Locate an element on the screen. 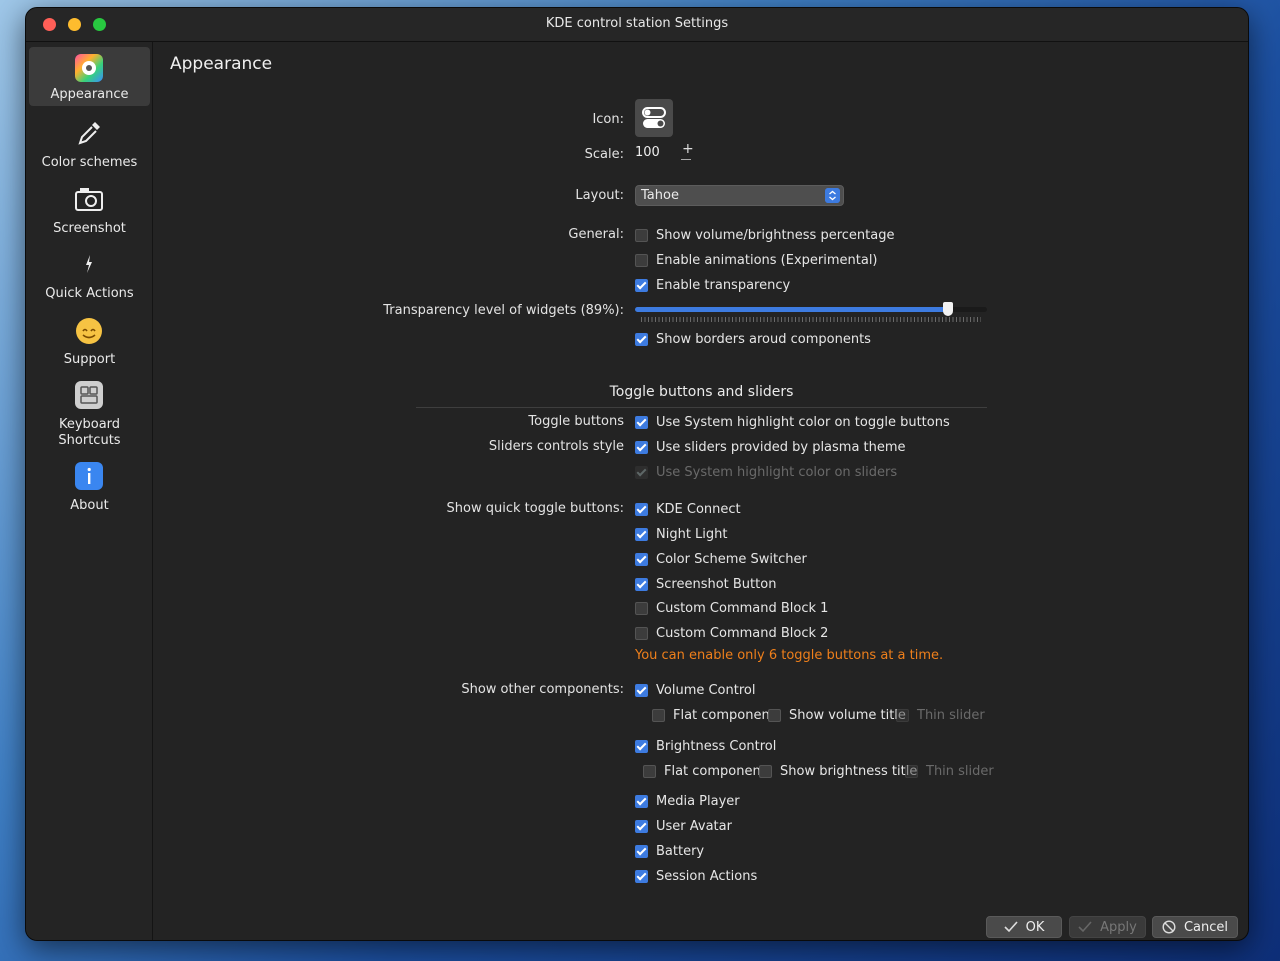  custom-command-2-checkbox: Custom Command Block 2 is located at coordinates (731, 633).